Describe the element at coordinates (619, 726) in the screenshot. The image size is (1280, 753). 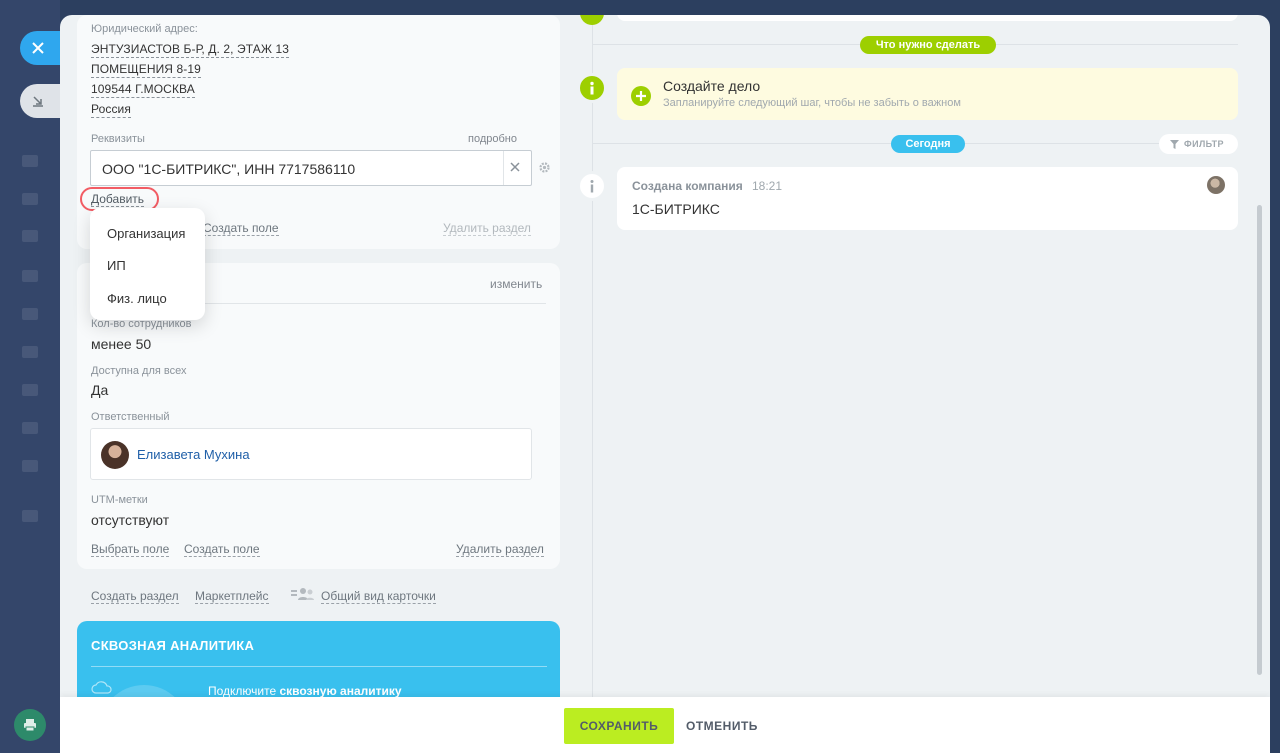
I see `save-button: СОХРАНИТЬ` at that location.